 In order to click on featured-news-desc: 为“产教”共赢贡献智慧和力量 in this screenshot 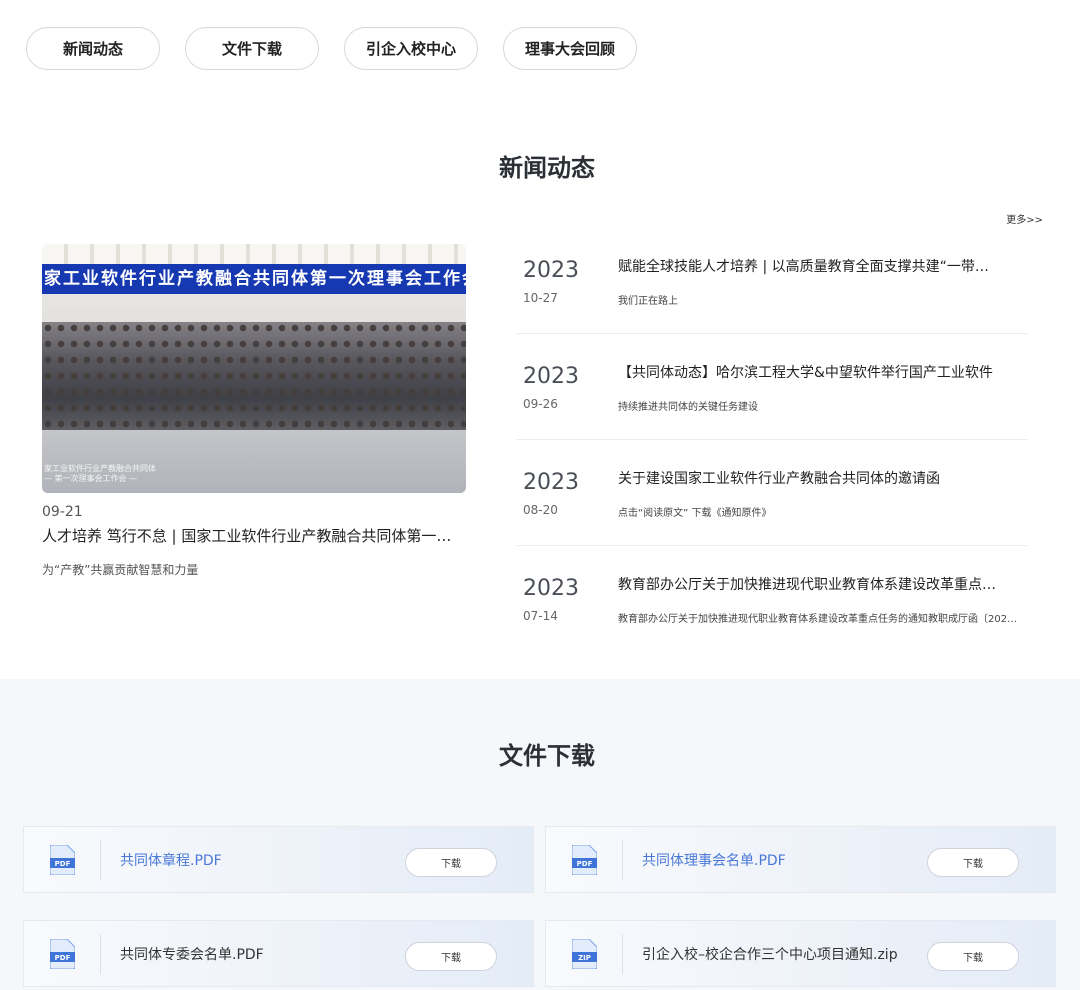, I will do `click(120, 570)`.